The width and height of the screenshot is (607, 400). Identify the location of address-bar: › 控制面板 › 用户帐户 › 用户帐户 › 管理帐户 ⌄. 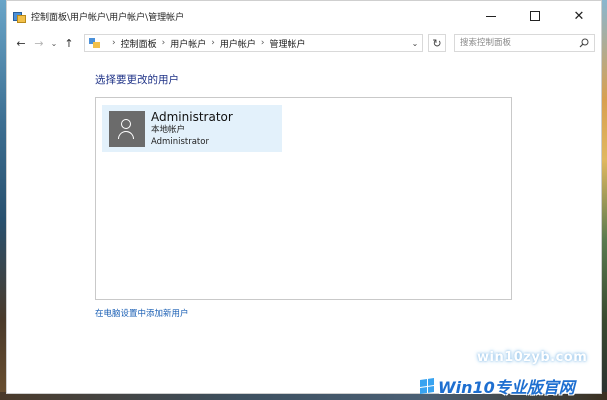
(253, 43).